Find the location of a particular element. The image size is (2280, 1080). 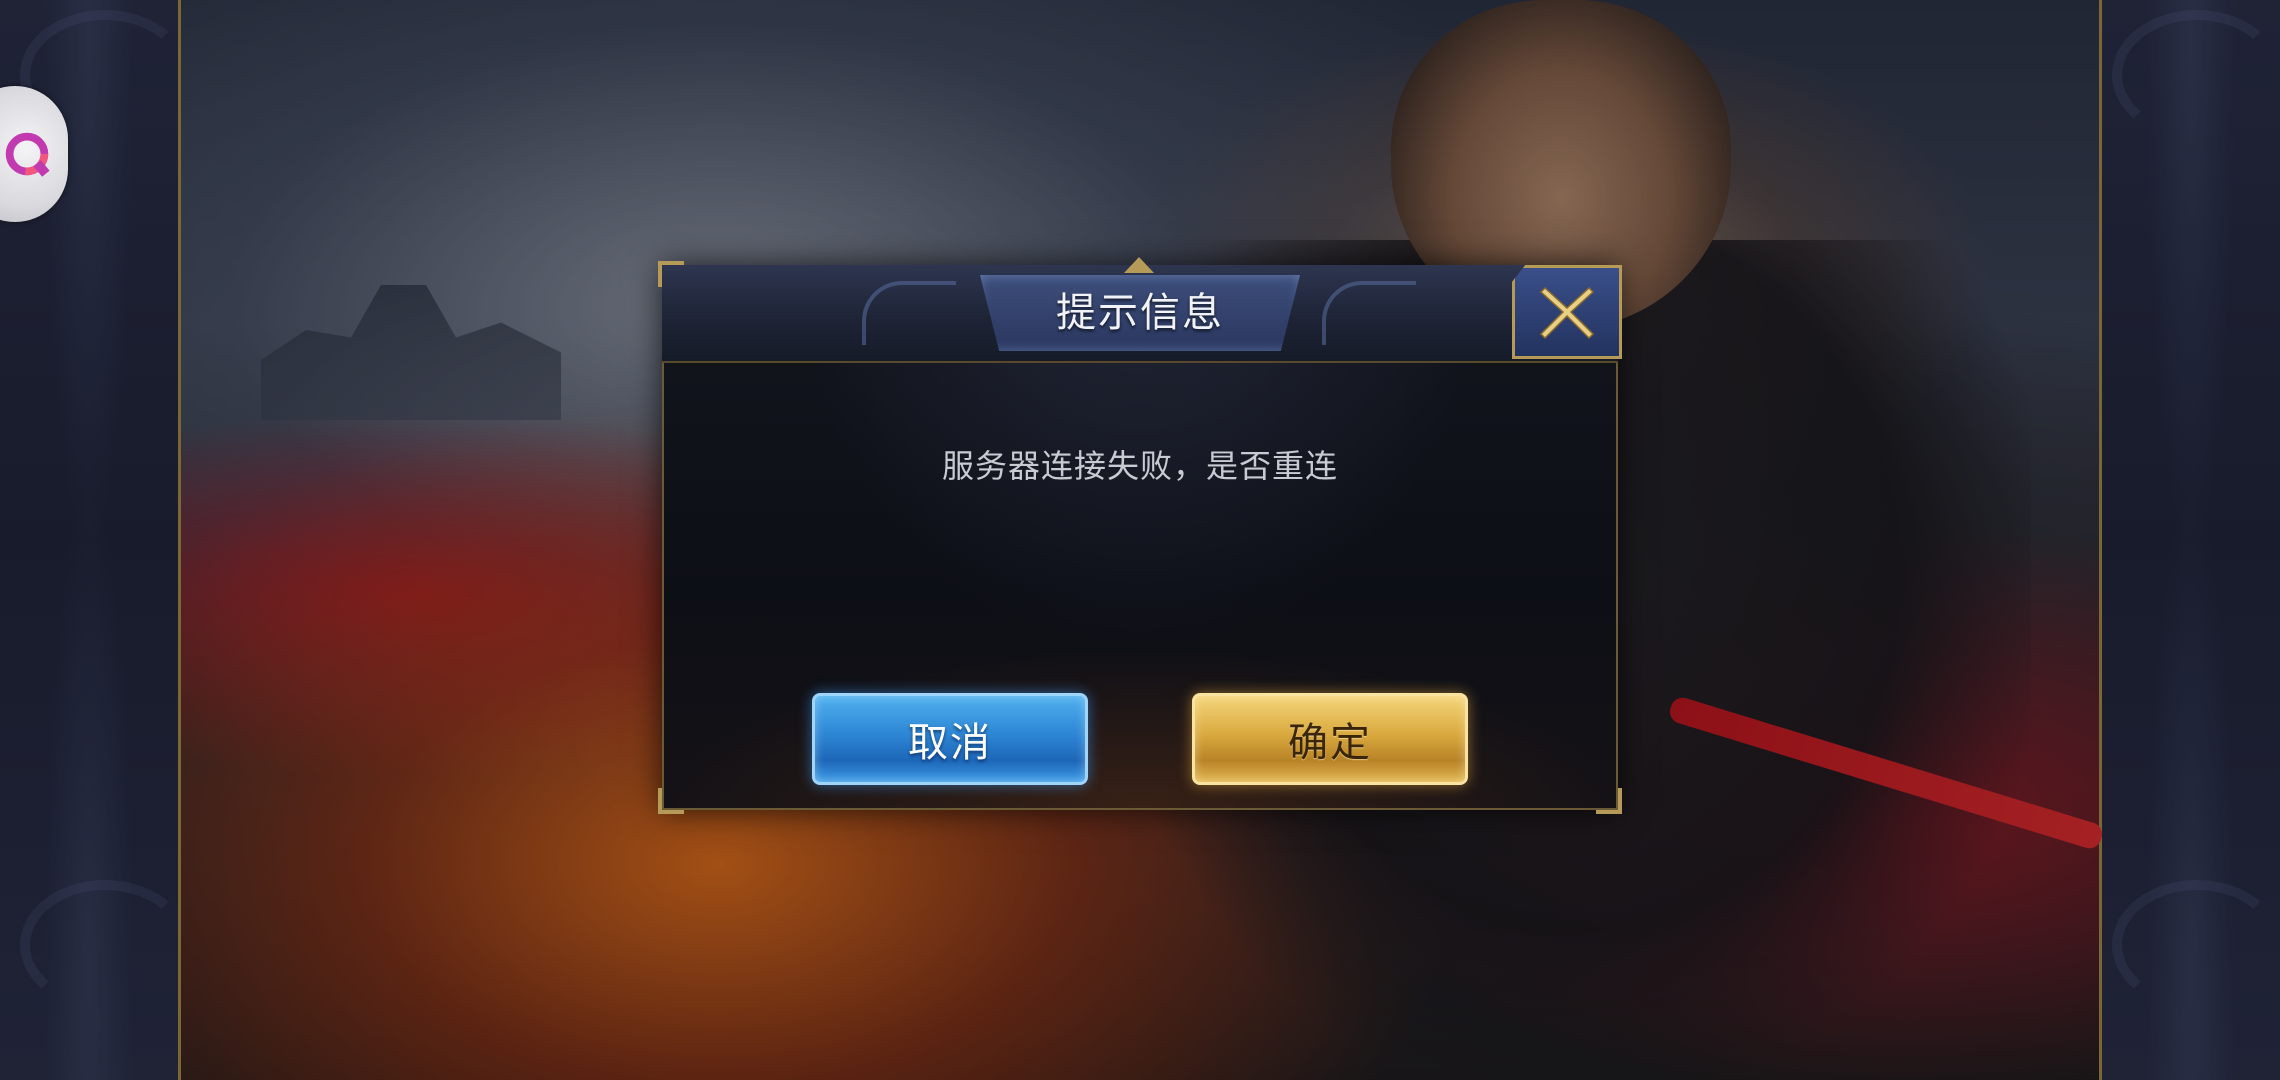

floating-assistant-icon is located at coordinates (27, 154).